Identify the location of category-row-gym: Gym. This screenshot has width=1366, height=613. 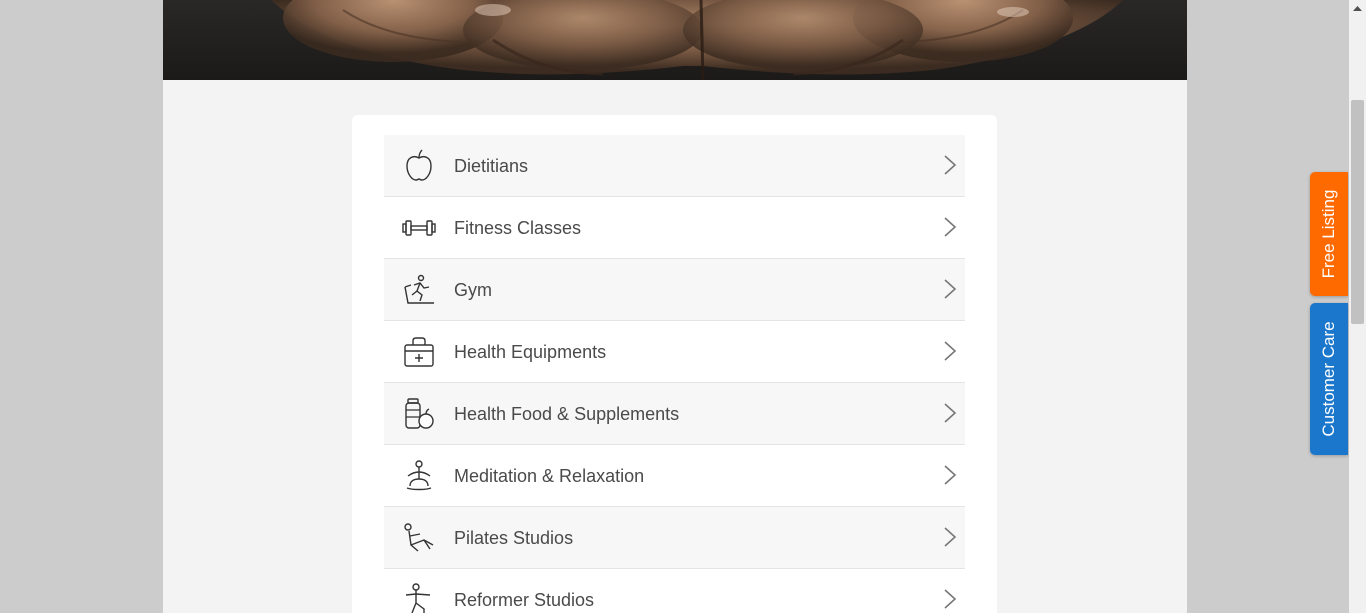
(674, 290).